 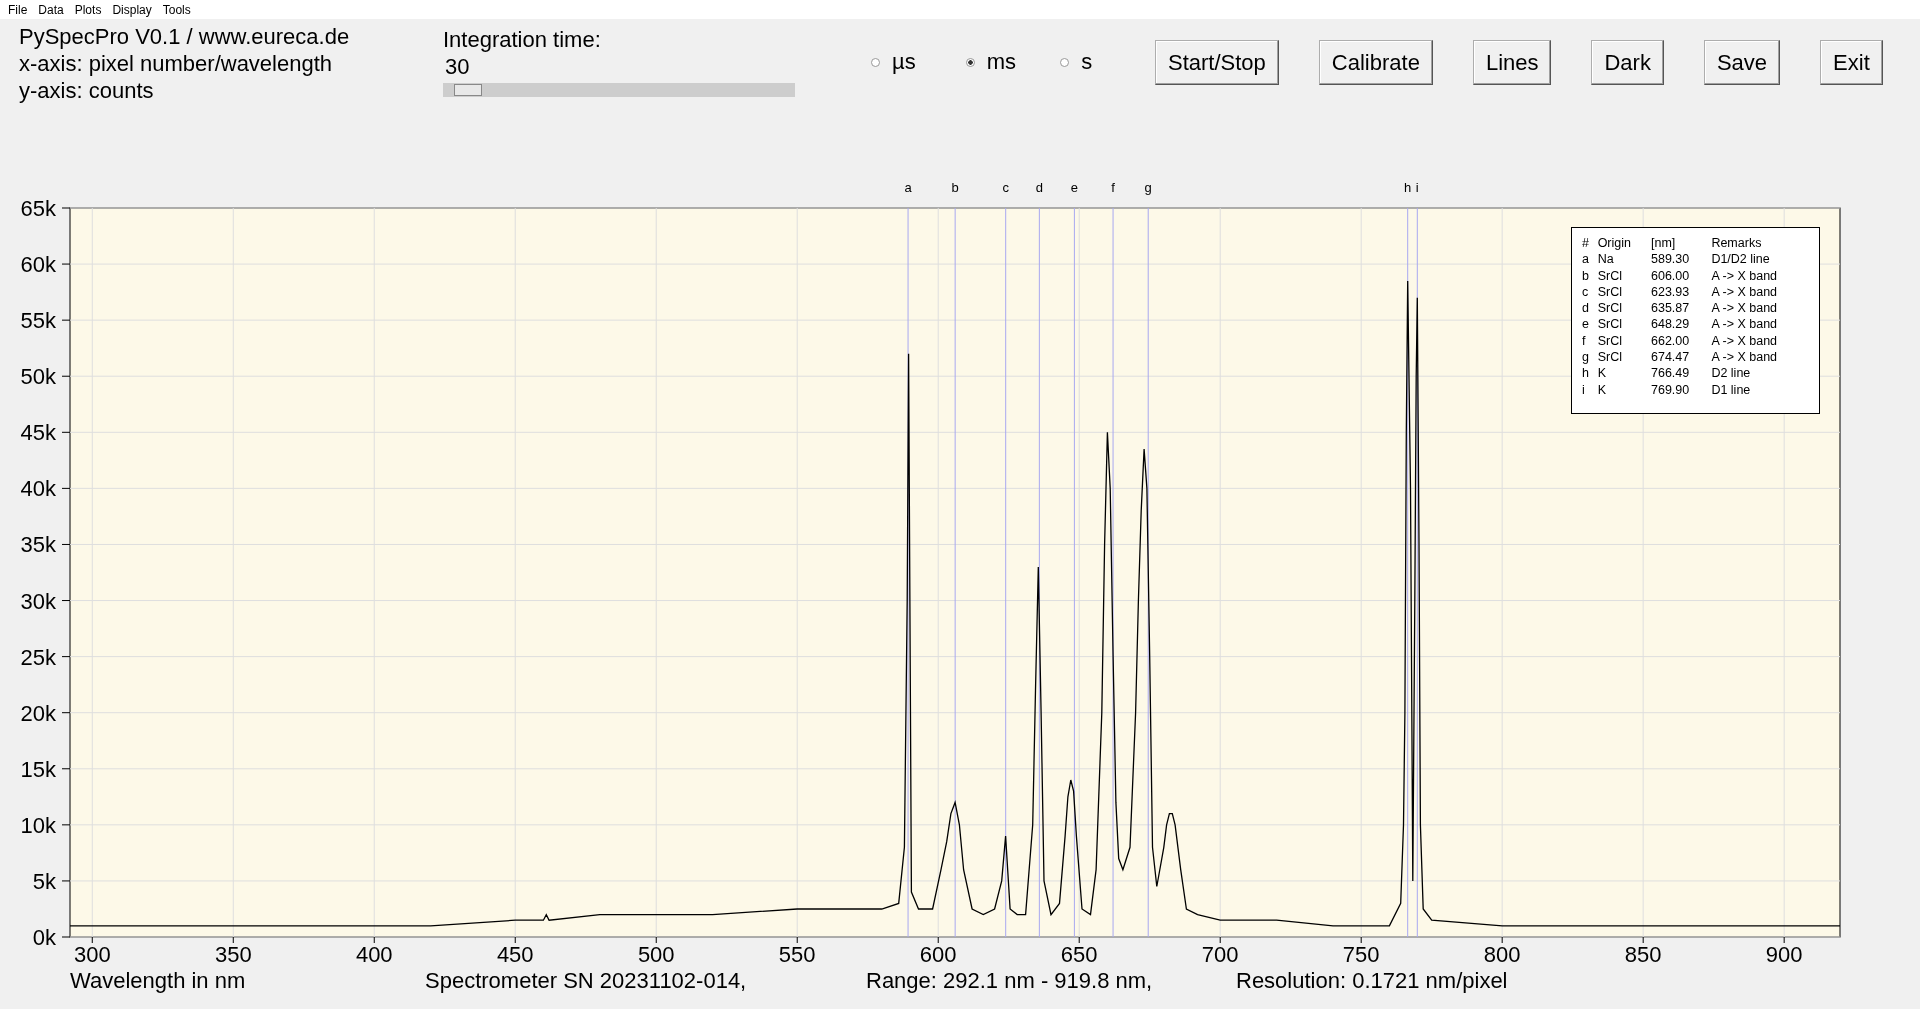 I want to click on y-tick-label: 35k, so click(x=38, y=545).